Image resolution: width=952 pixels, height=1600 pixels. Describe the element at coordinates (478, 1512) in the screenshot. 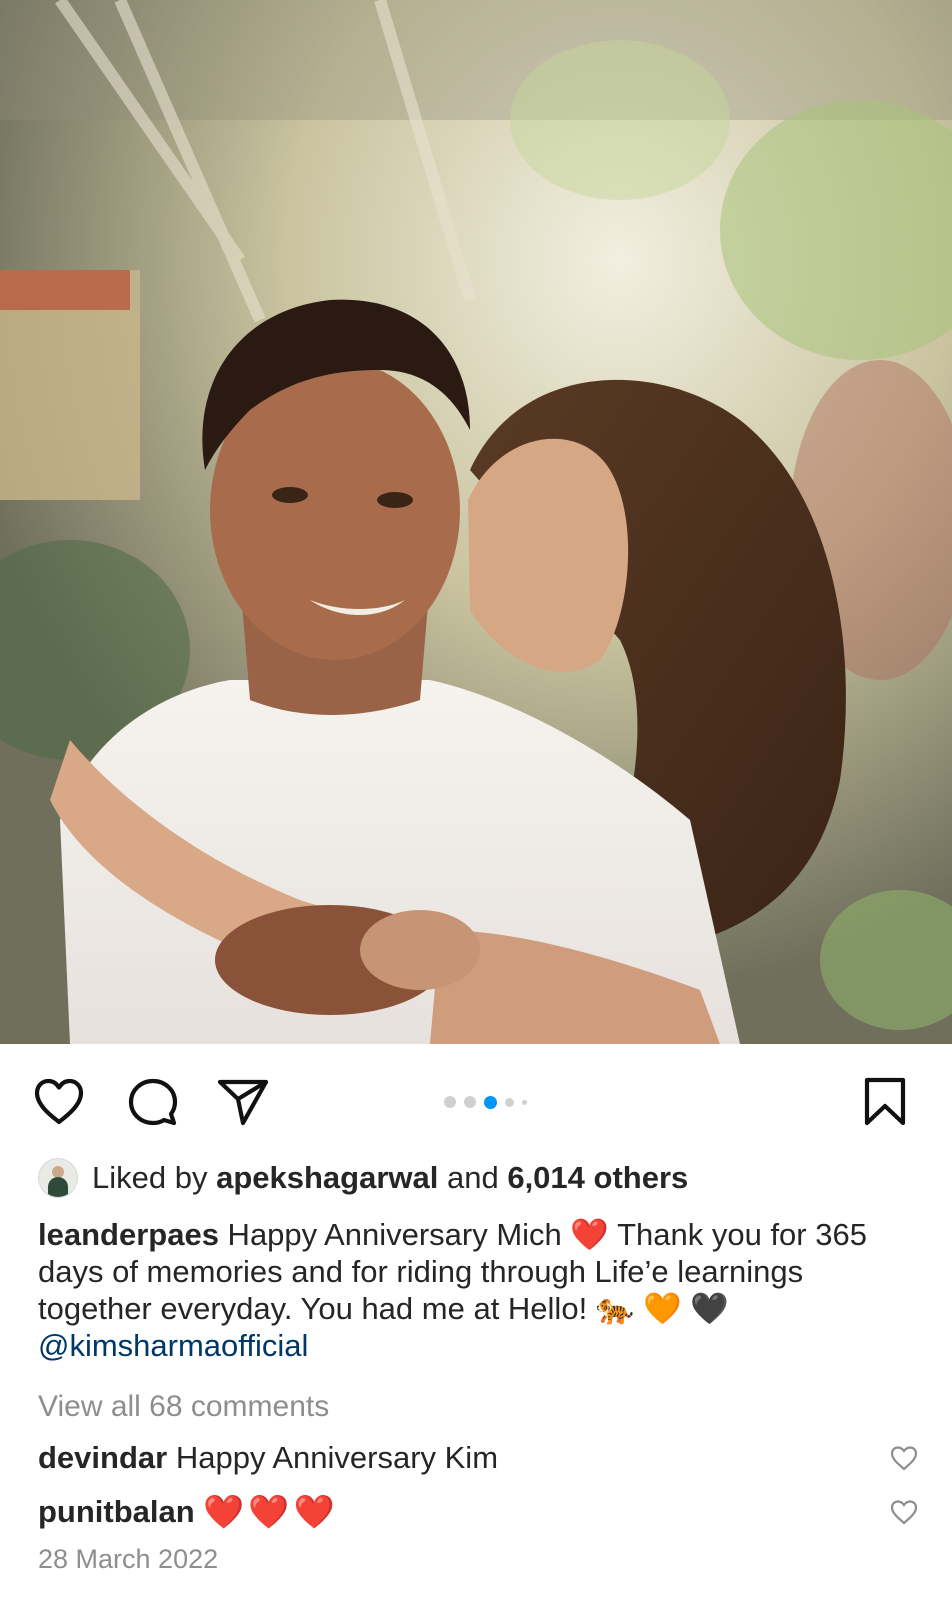

I see `comment-row: punitbalan ❤️❤️❤️` at that location.